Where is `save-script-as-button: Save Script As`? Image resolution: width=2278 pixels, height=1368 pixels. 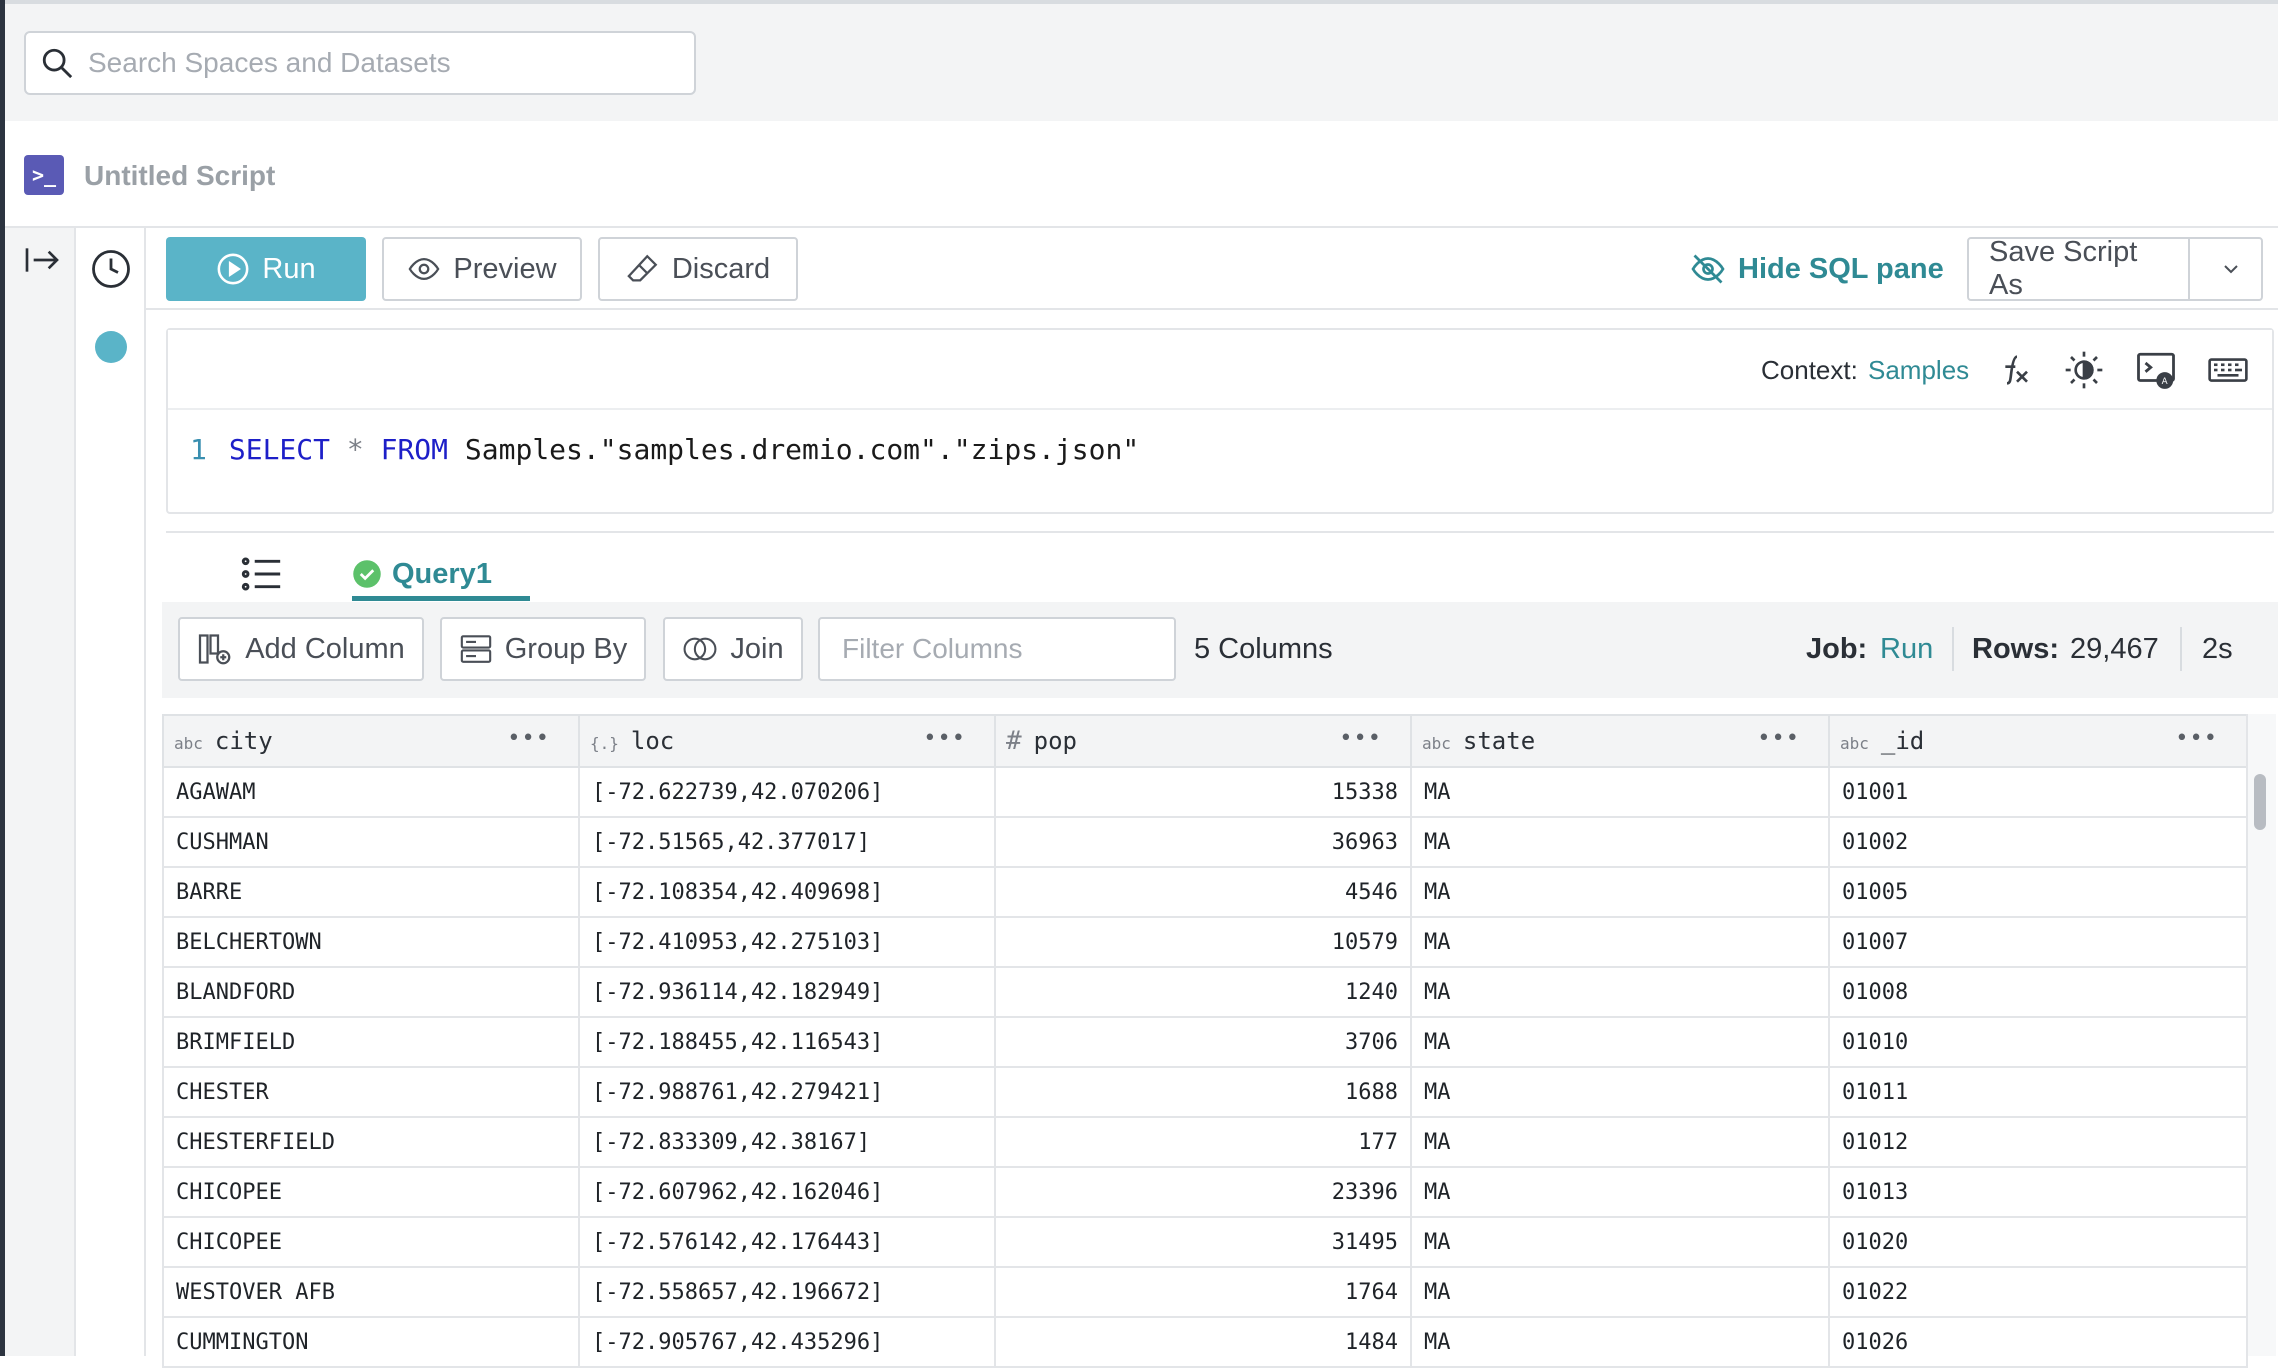
save-script-as-button: Save Script As is located at coordinates (2115, 268).